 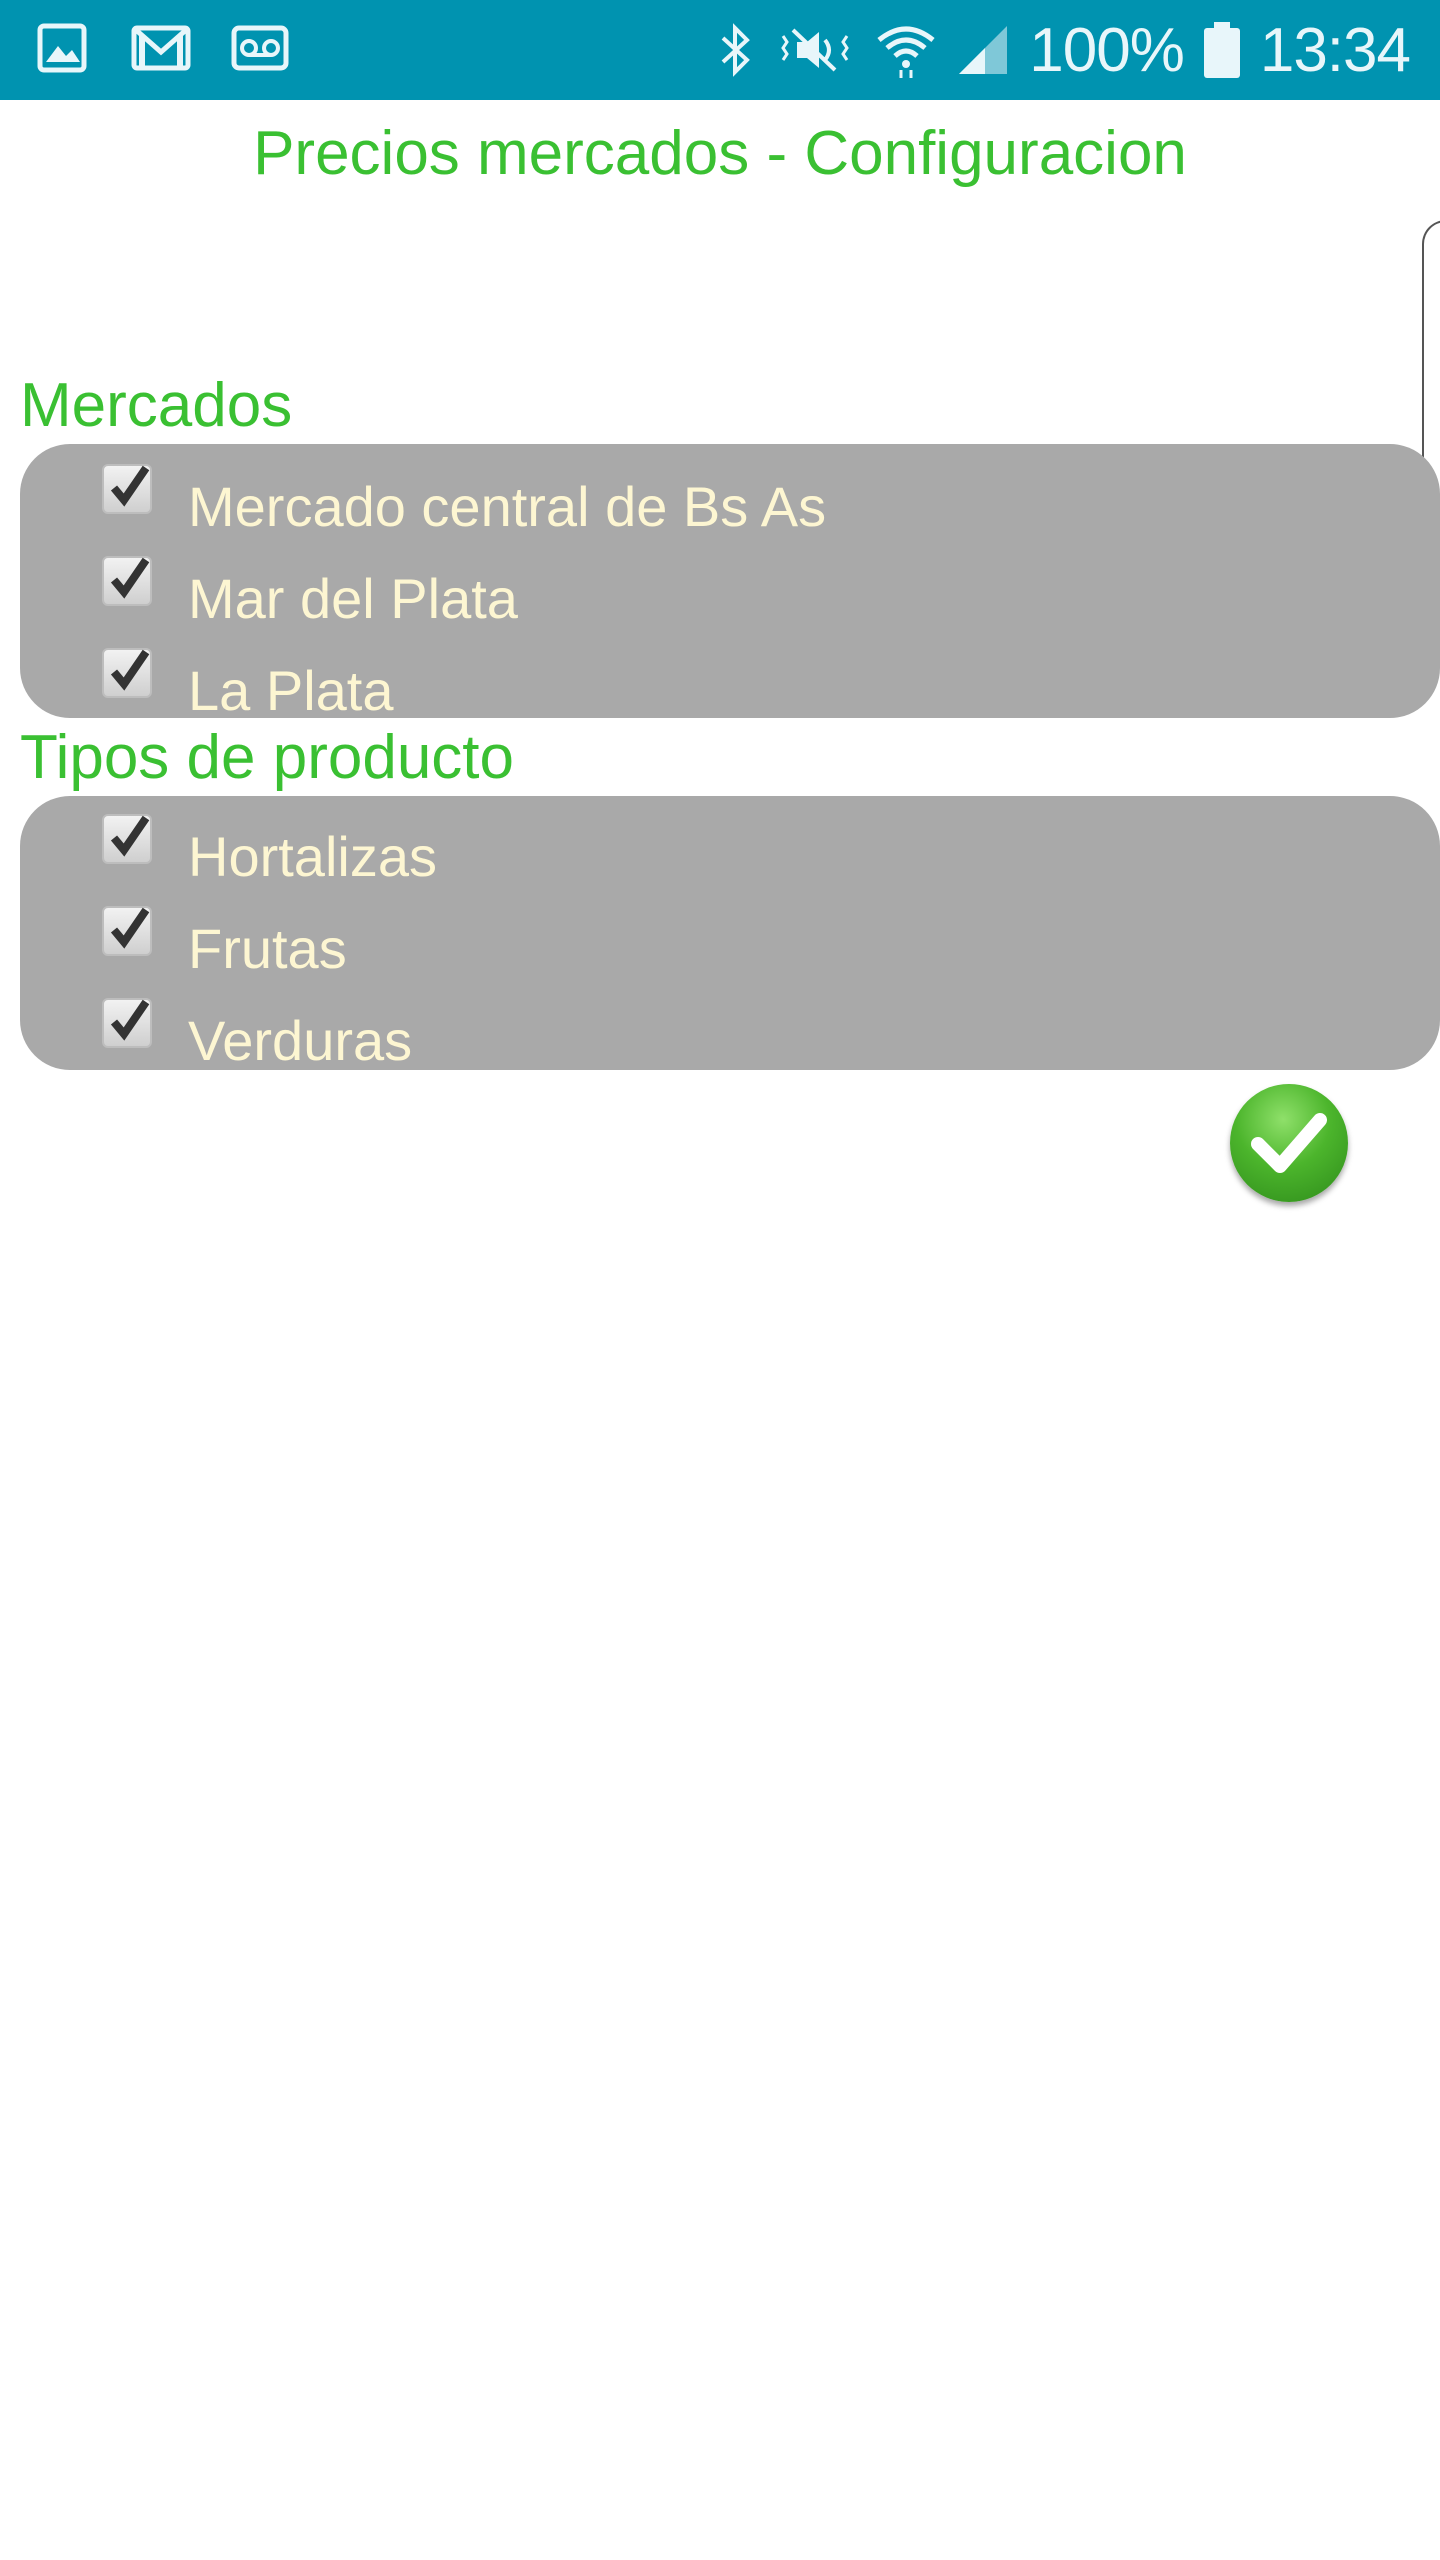 I want to click on checkbox-la-plata, so click(x=127, y=673).